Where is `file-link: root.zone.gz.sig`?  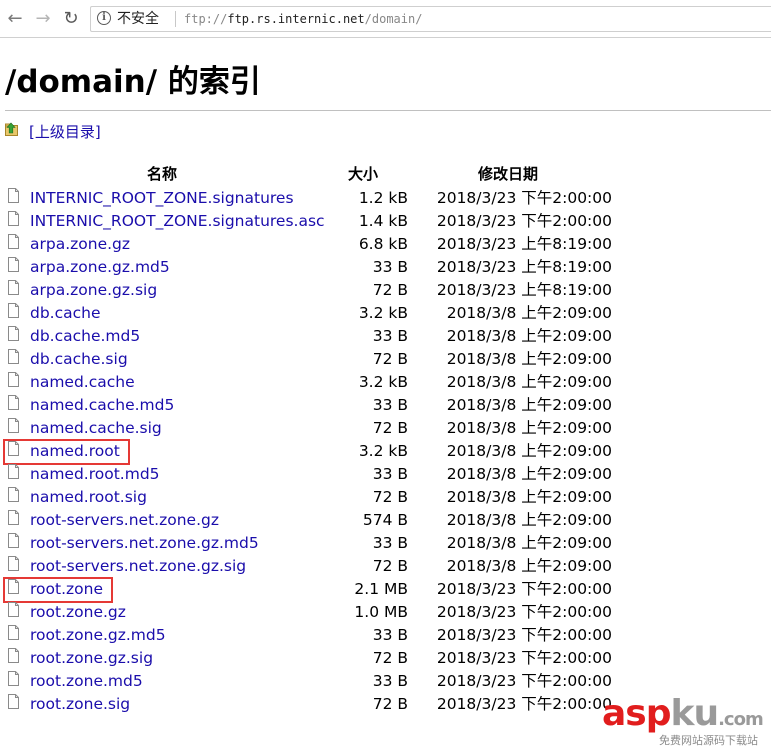
file-link: root.zone.gz.sig is located at coordinates (91, 658).